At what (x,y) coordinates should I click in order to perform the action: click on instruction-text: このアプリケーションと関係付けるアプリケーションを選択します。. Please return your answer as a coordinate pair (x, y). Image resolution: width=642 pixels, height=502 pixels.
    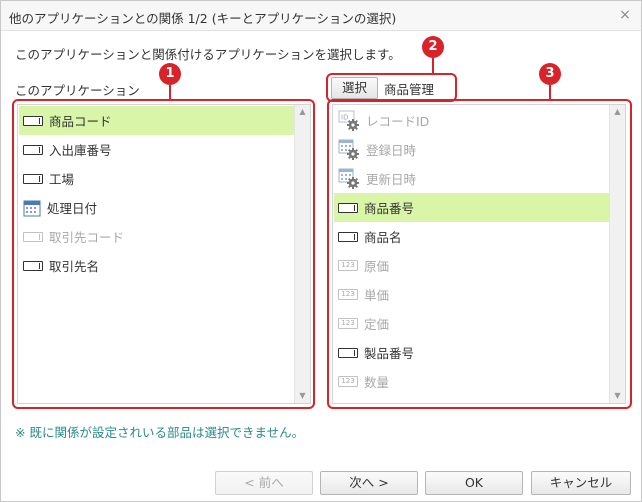
    Looking at the image, I should click on (208, 54).